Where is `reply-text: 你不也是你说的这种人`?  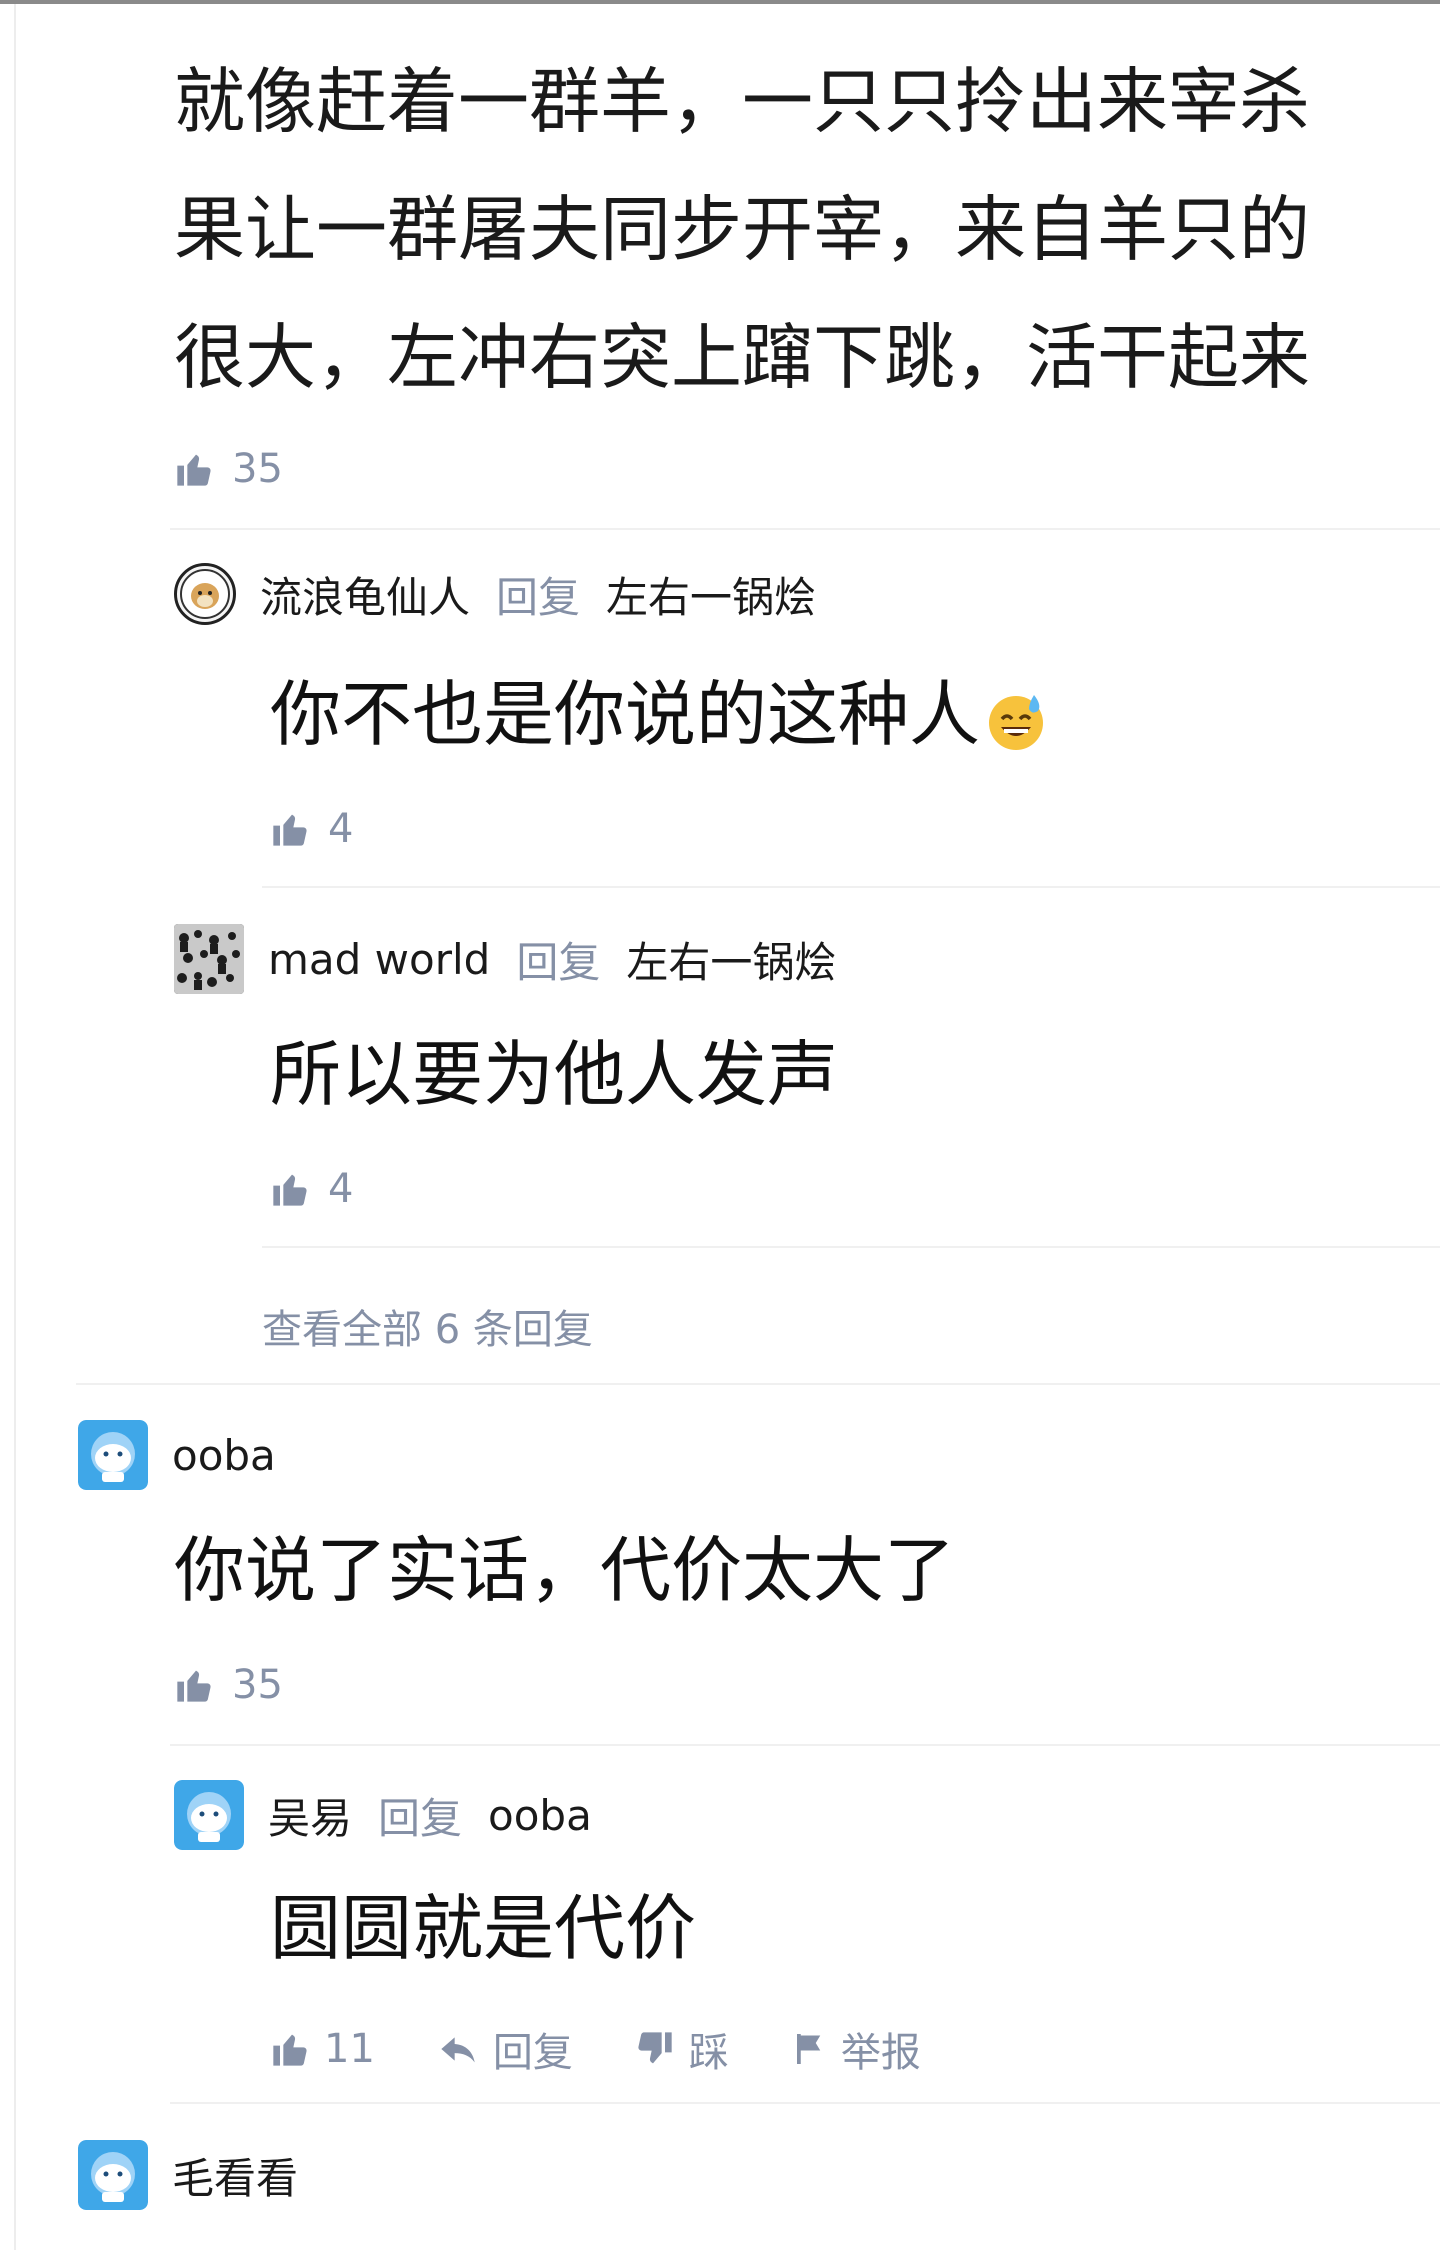
reply-text: 你不也是你说的这种人 is located at coordinates (659, 722).